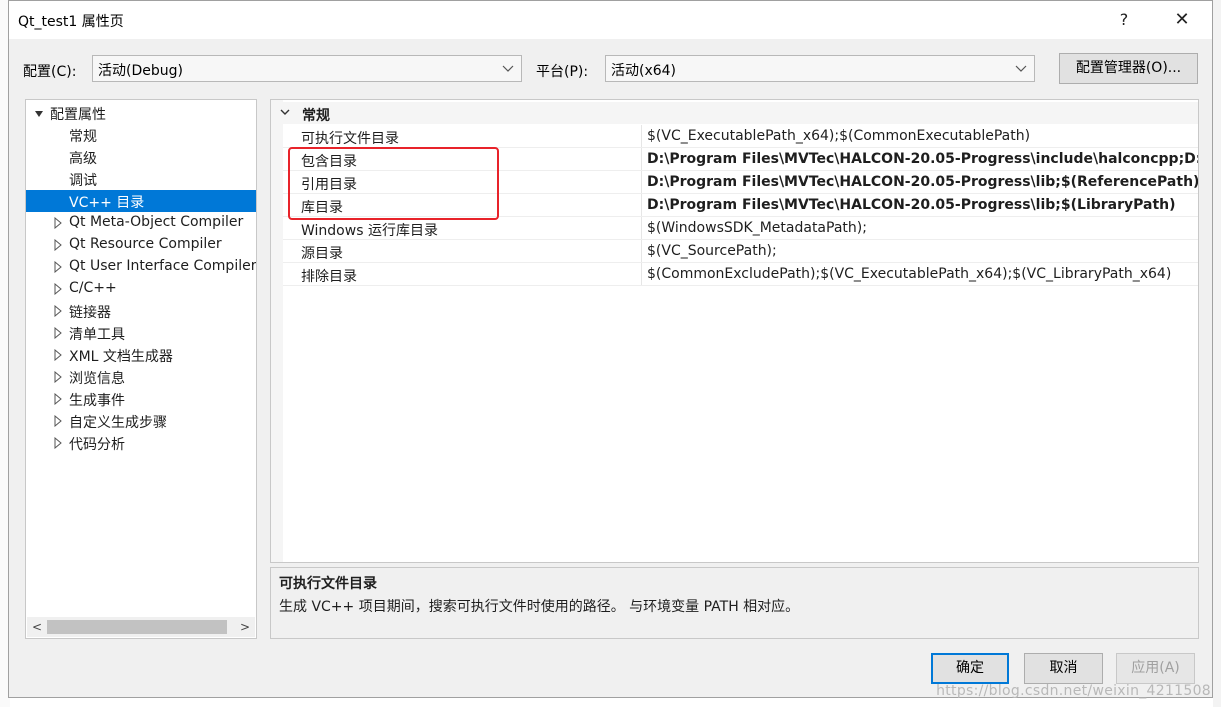 The width and height of the screenshot is (1221, 707). I want to click on config-value: 活动(Debug), so click(140, 71).